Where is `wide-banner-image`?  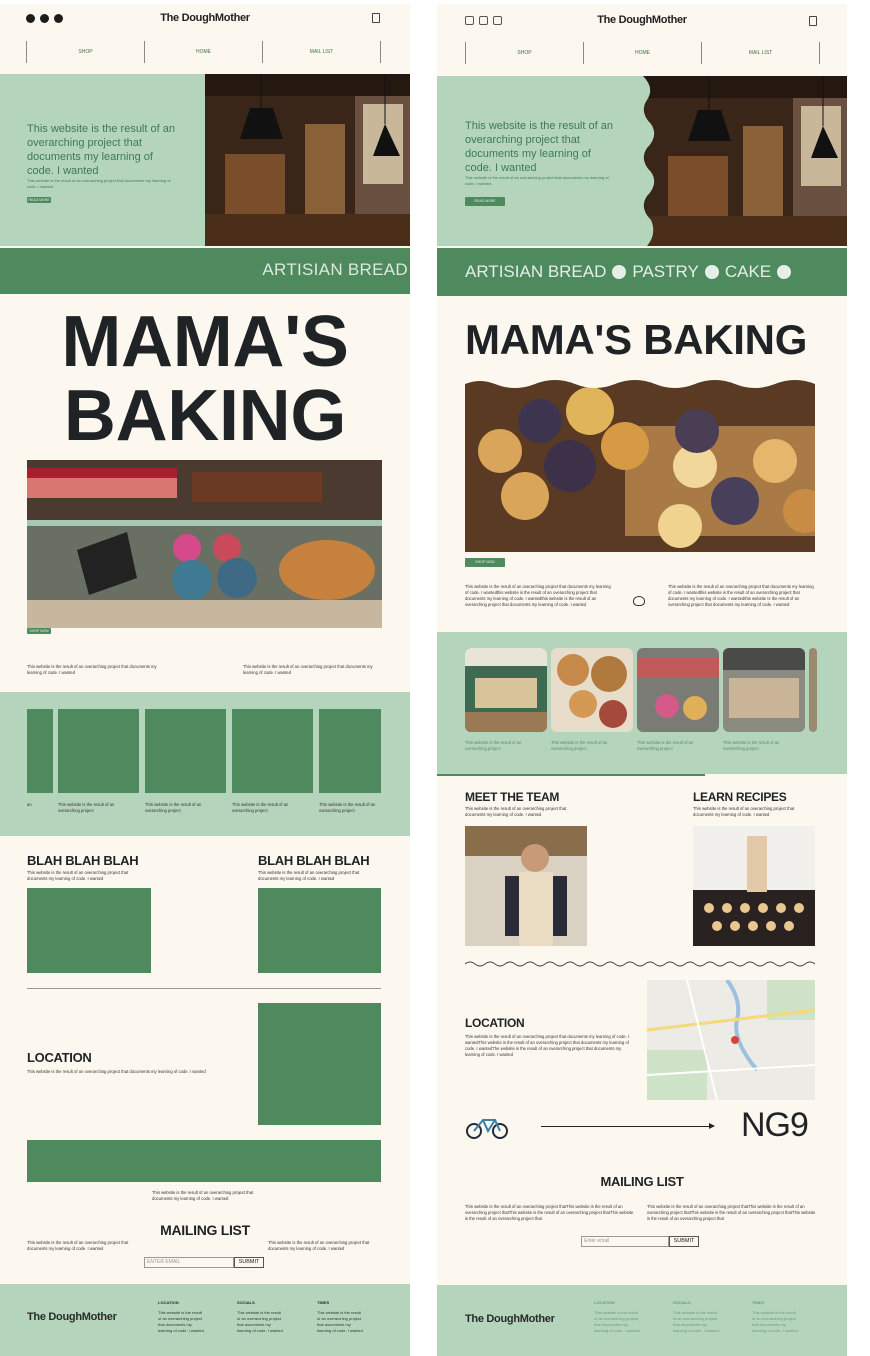 wide-banner-image is located at coordinates (204, 1161).